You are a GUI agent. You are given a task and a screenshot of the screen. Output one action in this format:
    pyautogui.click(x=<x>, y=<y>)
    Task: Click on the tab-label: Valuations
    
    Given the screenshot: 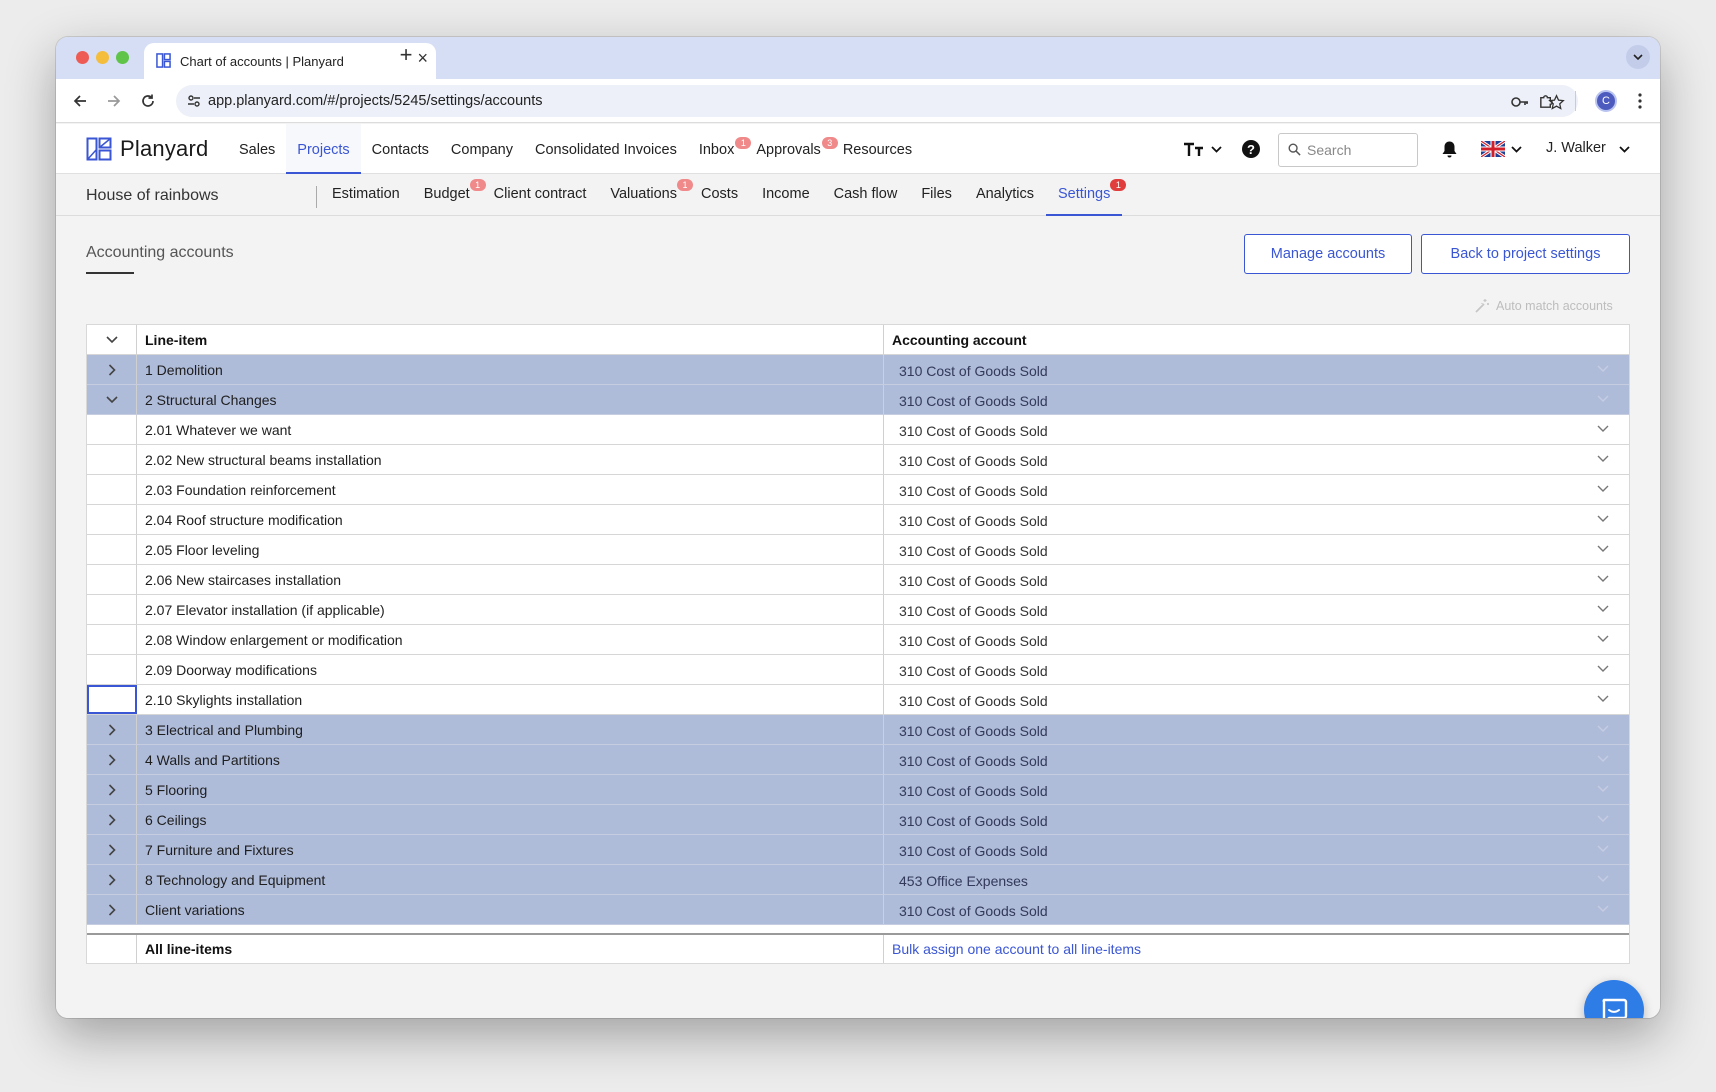 What is the action you would take?
    pyautogui.click(x=643, y=194)
    